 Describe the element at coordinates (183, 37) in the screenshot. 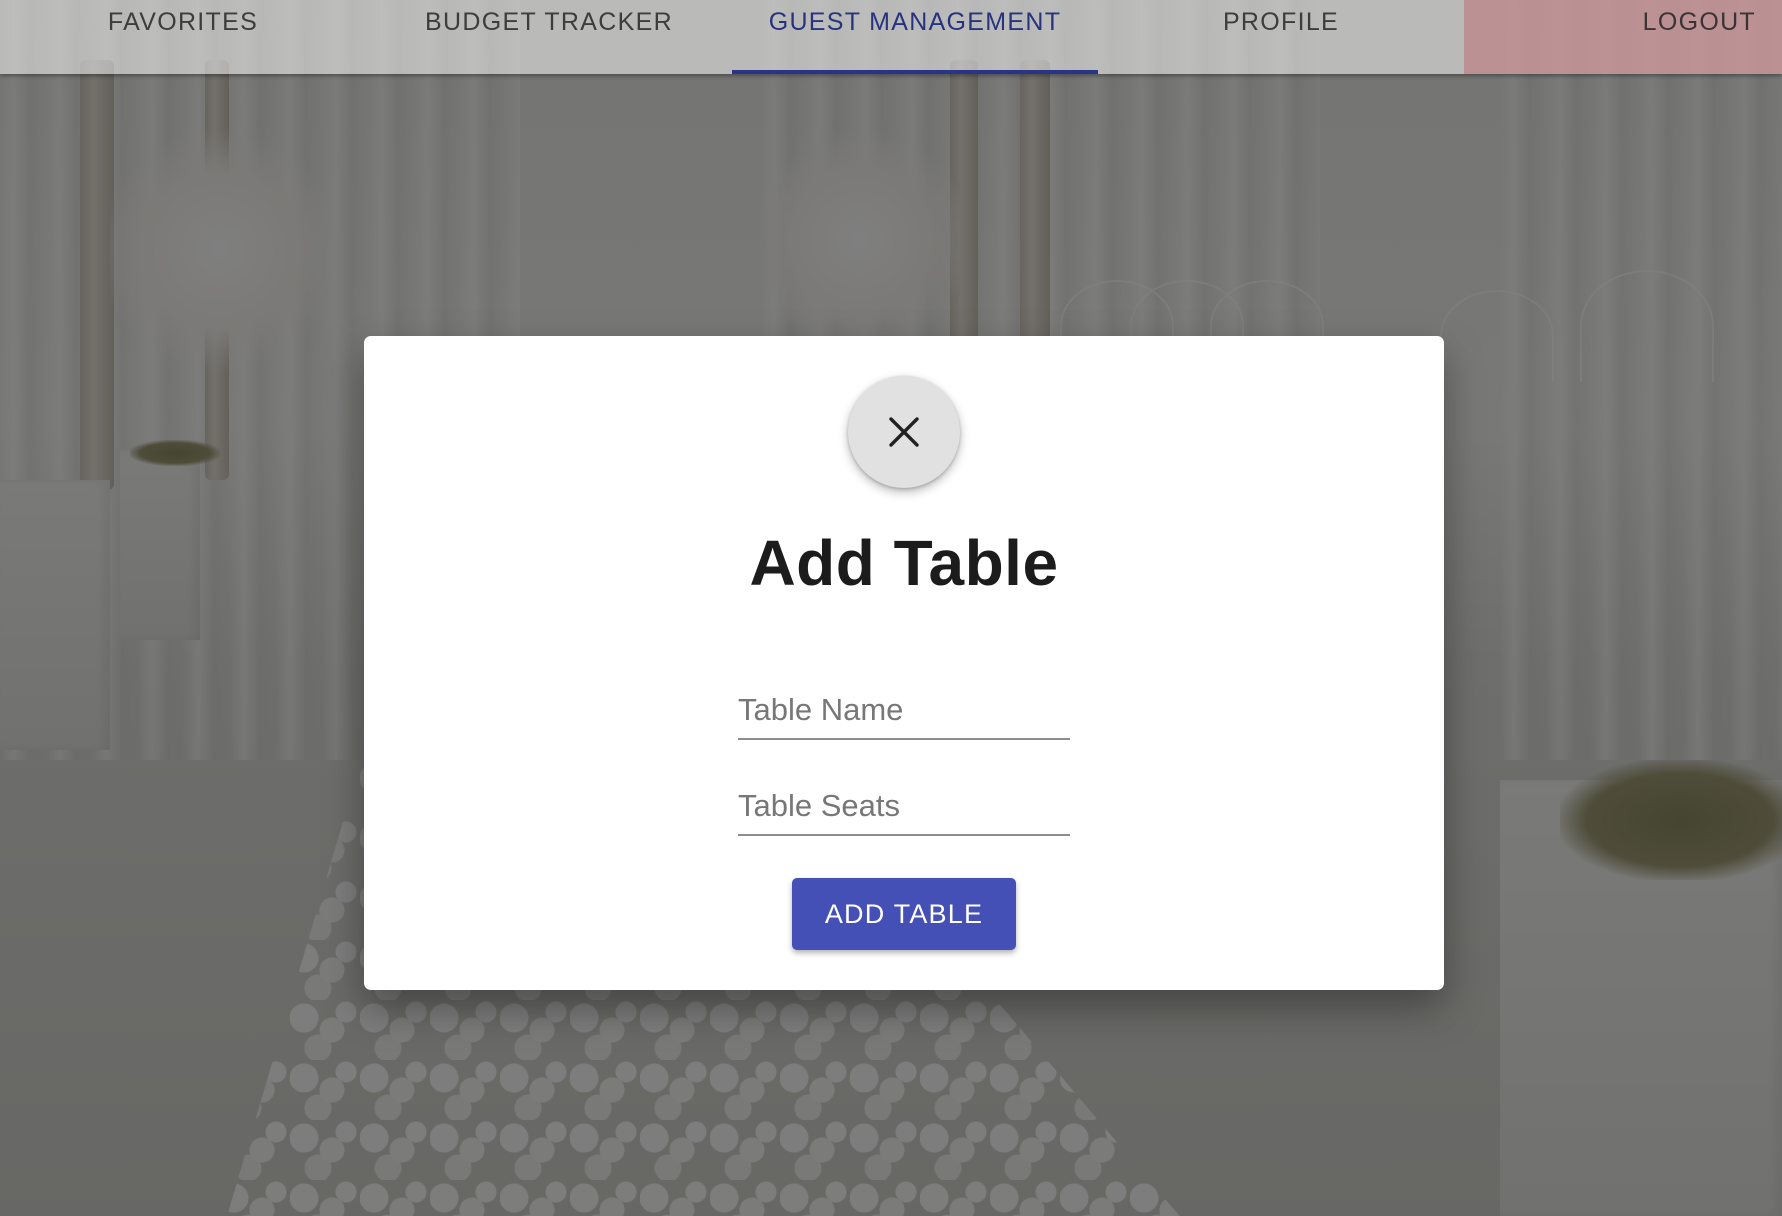

I see `tab-favorites: FAVORITES` at that location.